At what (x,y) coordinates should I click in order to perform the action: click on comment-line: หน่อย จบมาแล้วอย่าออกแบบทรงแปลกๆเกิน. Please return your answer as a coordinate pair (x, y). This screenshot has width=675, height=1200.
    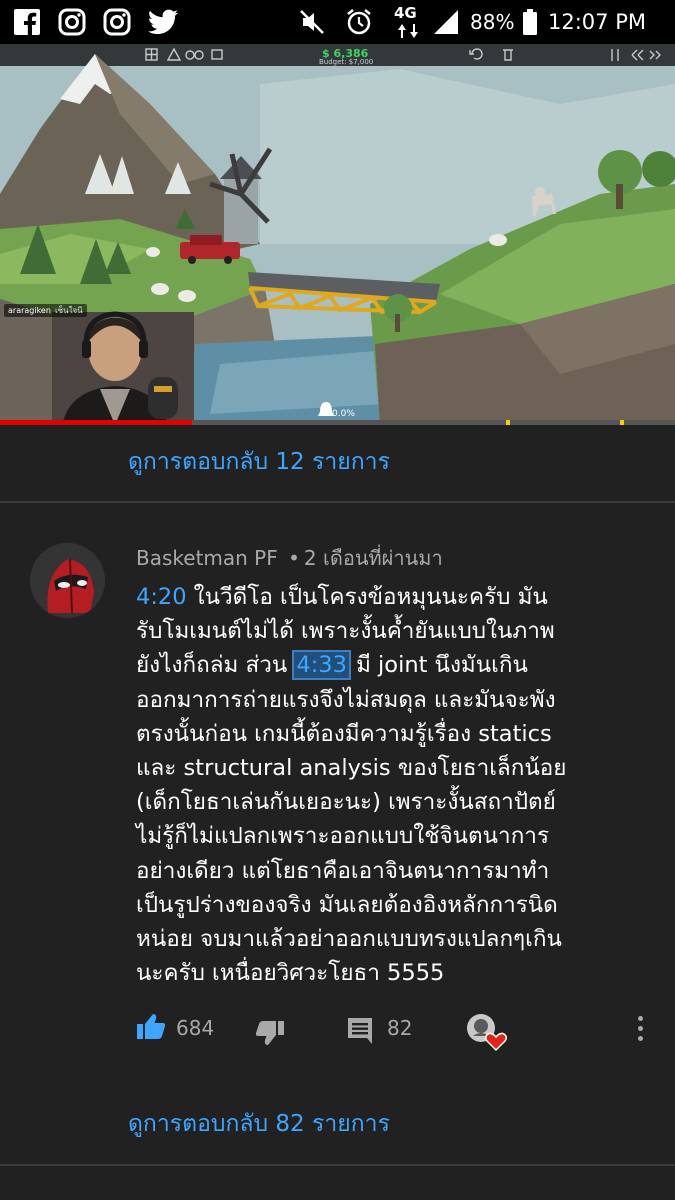
    Looking at the image, I should click on (396, 939).